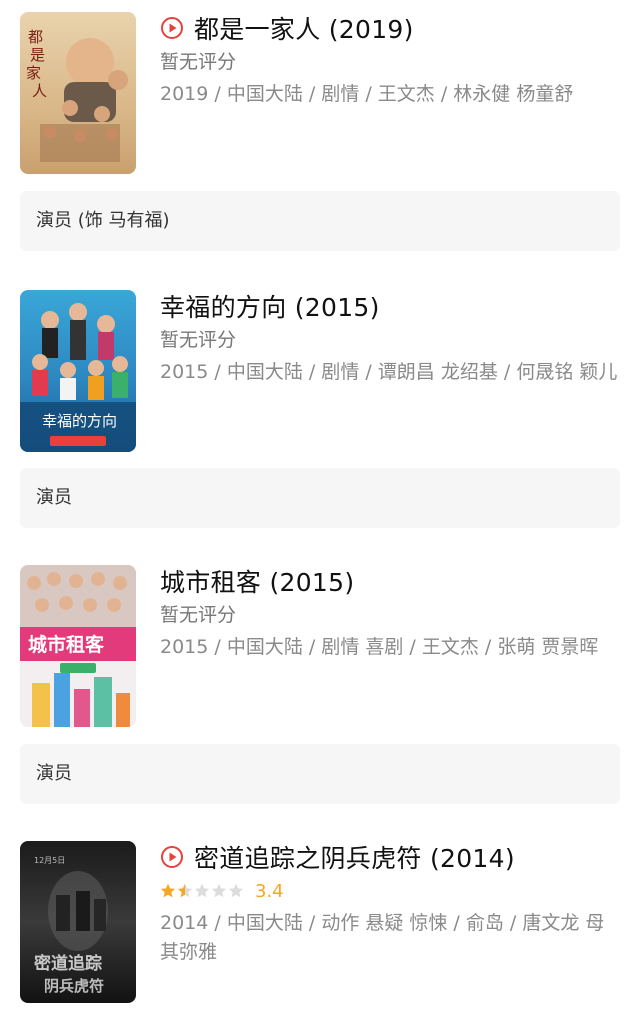 Image resolution: width=640 pixels, height=1013 pixels. What do you see at coordinates (270, 306) in the screenshot?
I see `movie-title: 幸福的方向 (2015)` at bounding box center [270, 306].